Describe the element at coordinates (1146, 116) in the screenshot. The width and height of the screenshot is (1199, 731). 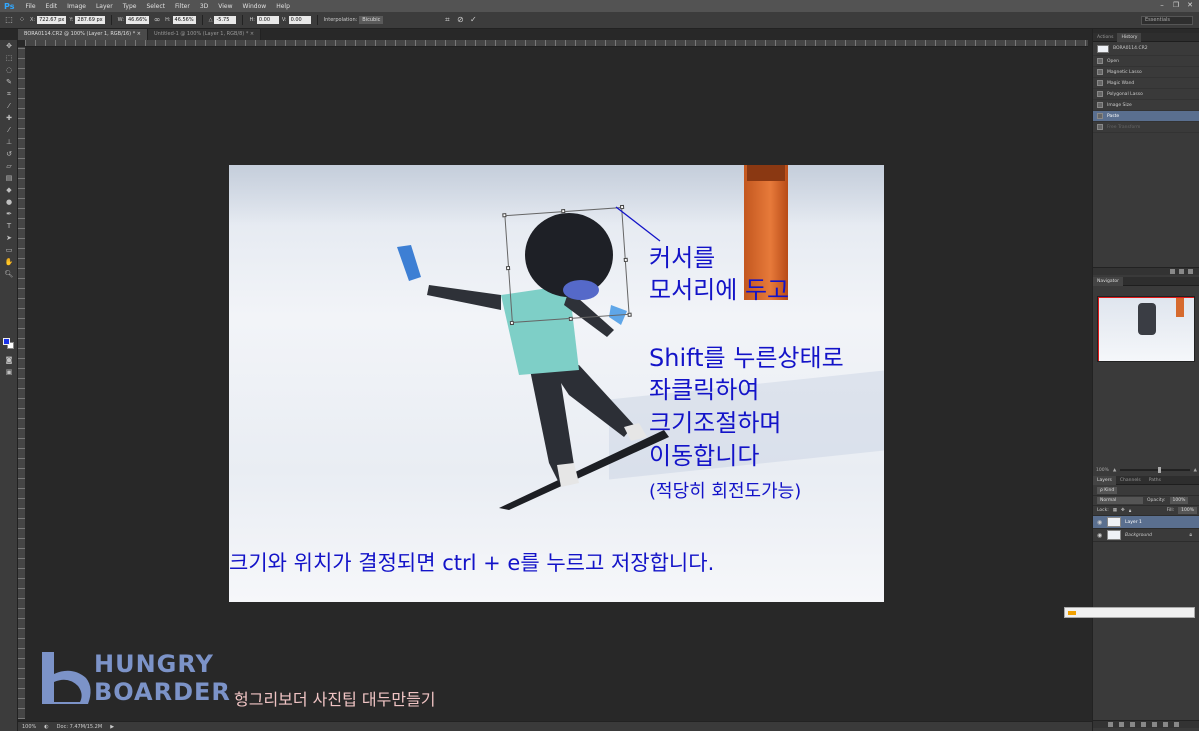
I see `history-item-paste: Paste` at that location.